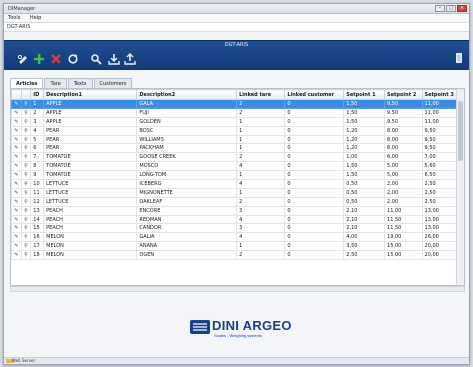 The width and height of the screenshot is (473, 367). I want to click on table-row: ✎ ⚲ 6 PEAR PACKHAM 1 0 1,20 8,00 9,50, so click(235, 148).